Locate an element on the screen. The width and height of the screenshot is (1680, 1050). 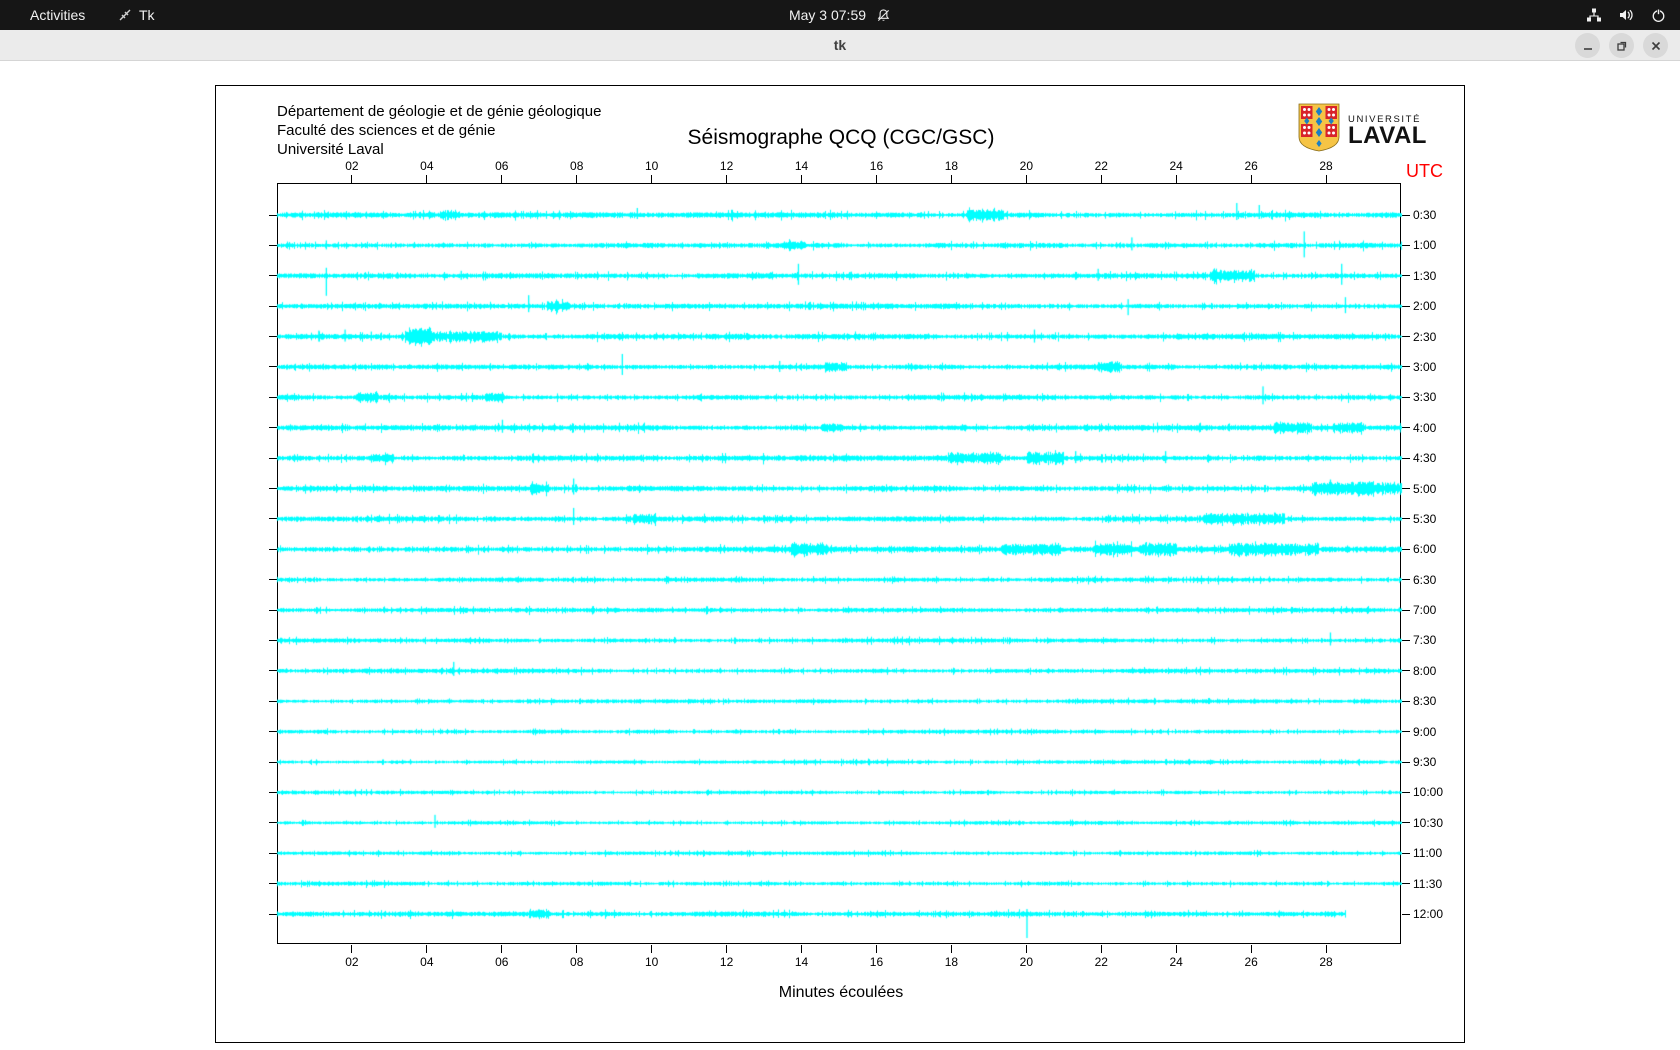
clock-menu: May 3 07:59 is located at coordinates (840, 15).